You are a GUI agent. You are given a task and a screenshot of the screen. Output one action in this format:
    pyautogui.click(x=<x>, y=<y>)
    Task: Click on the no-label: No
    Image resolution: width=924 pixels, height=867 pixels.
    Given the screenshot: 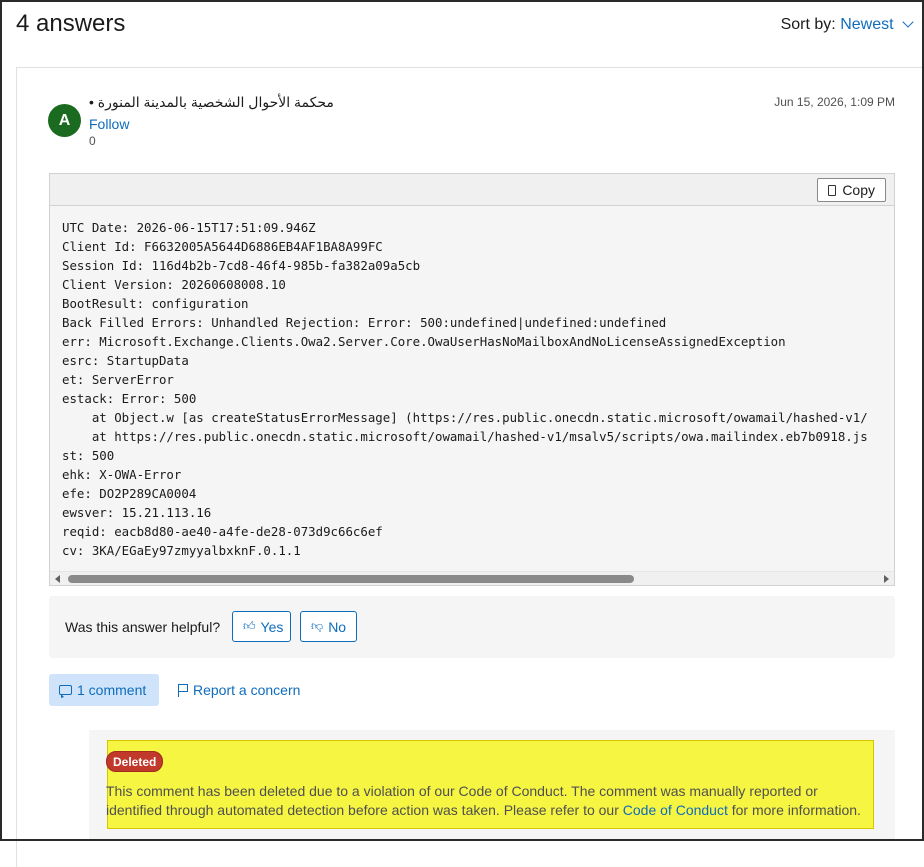 What is the action you would take?
    pyautogui.click(x=337, y=626)
    